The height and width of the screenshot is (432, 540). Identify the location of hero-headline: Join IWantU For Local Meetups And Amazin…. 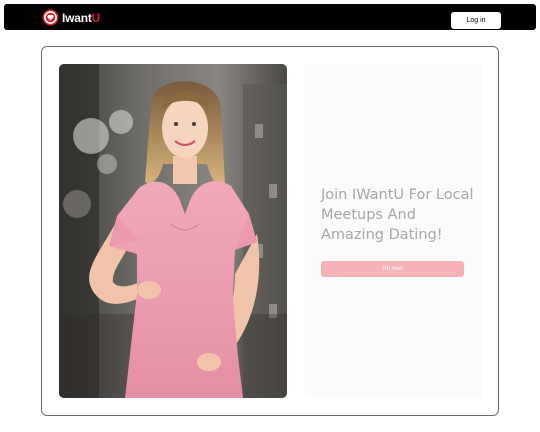
(397, 215).